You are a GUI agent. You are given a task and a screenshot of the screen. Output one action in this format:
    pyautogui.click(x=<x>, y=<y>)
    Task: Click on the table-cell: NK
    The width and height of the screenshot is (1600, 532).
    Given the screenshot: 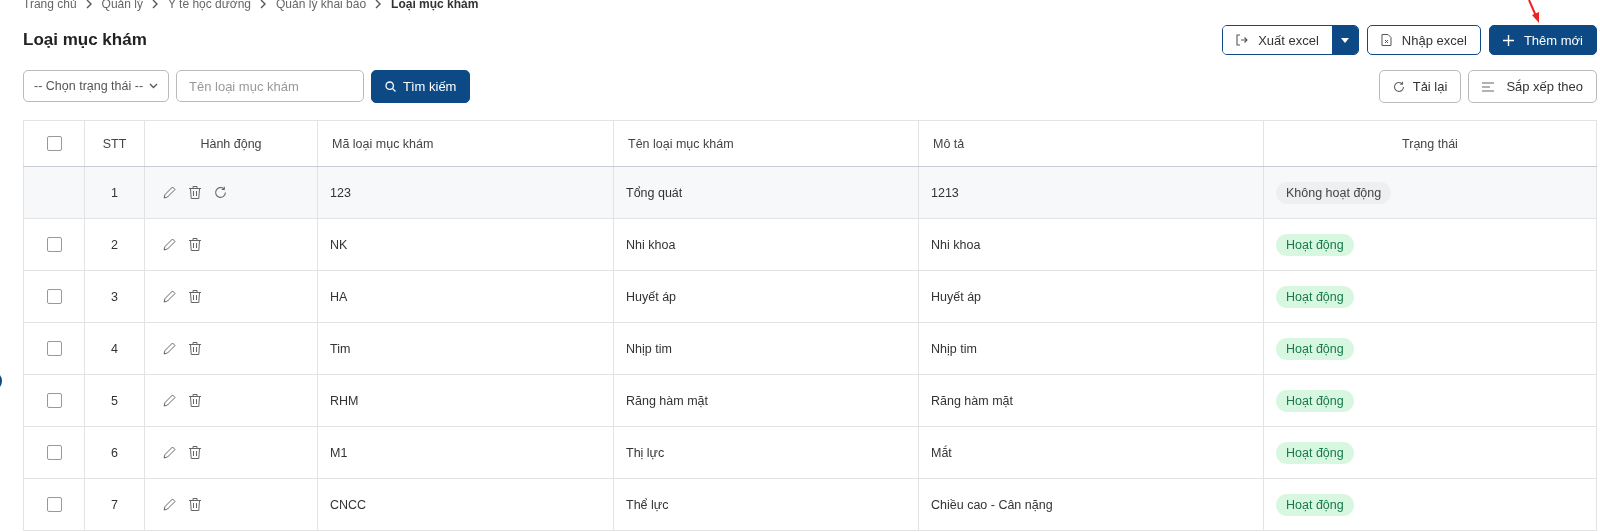 What is the action you would take?
    pyautogui.click(x=465, y=244)
    